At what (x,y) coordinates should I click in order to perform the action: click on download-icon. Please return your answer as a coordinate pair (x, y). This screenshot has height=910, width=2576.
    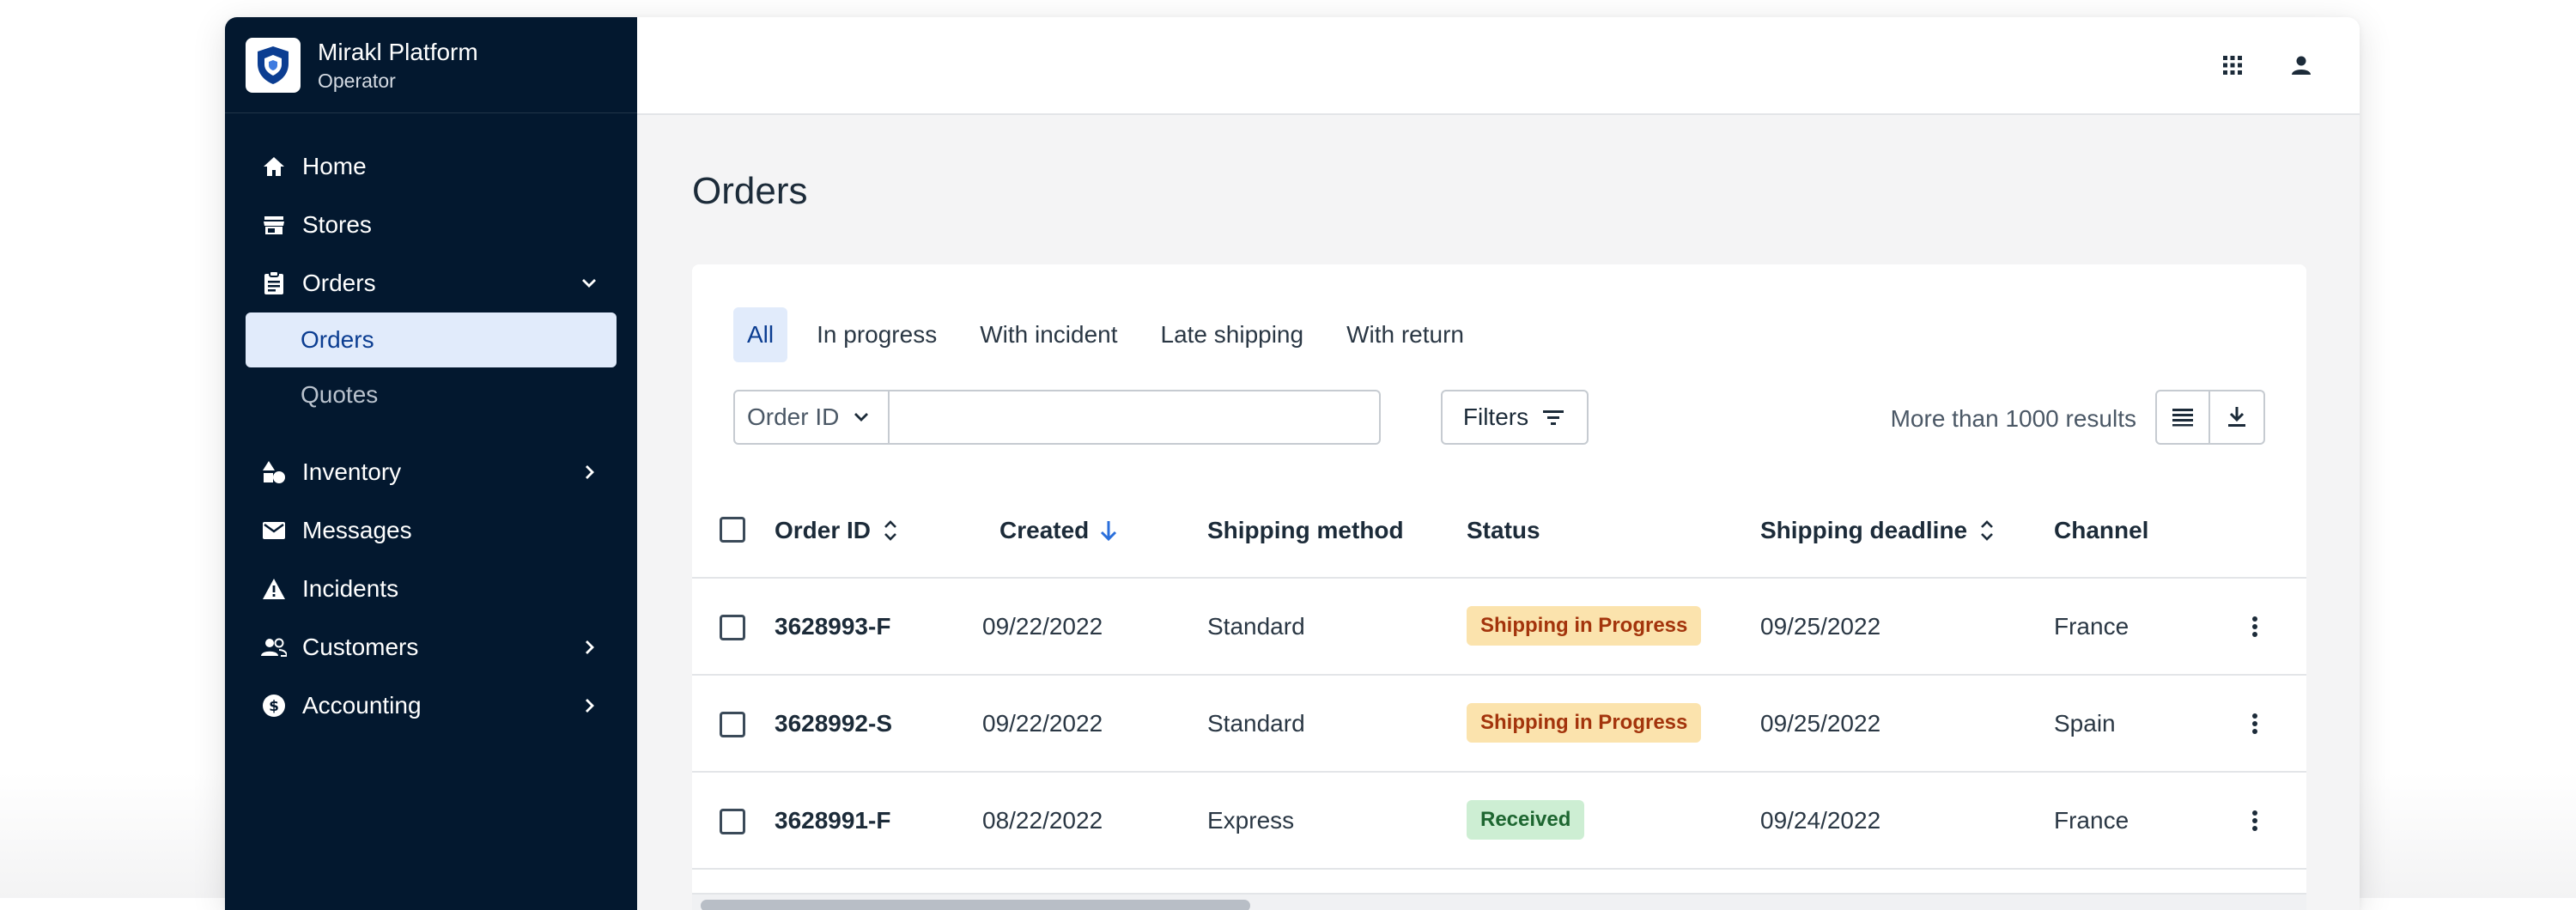
    Looking at the image, I should click on (2236, 417).